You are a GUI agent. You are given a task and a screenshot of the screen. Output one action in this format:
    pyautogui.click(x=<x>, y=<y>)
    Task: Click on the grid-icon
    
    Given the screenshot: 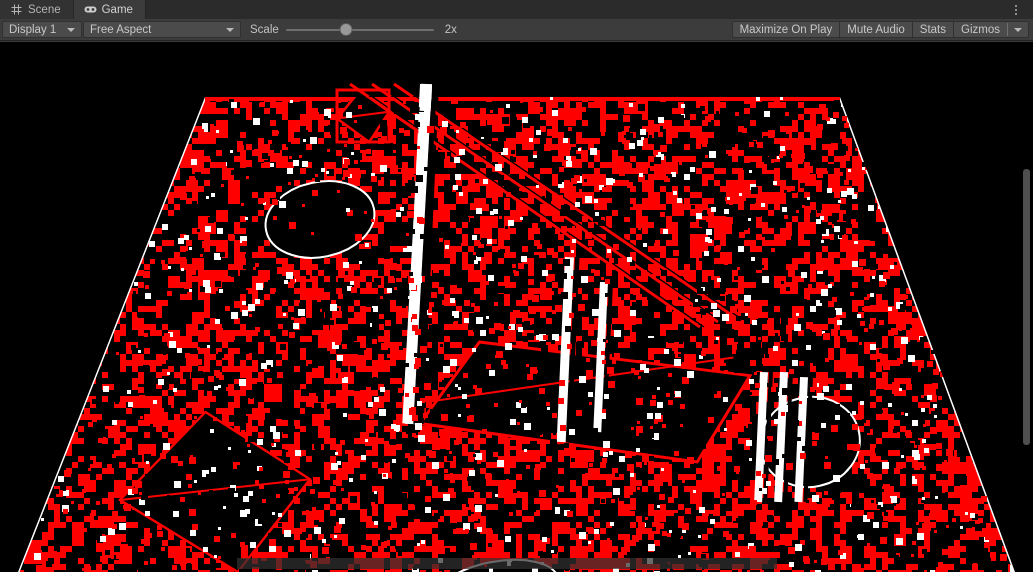 What is the action you would take?
    pyautogui.click(x=16, y=9)
    